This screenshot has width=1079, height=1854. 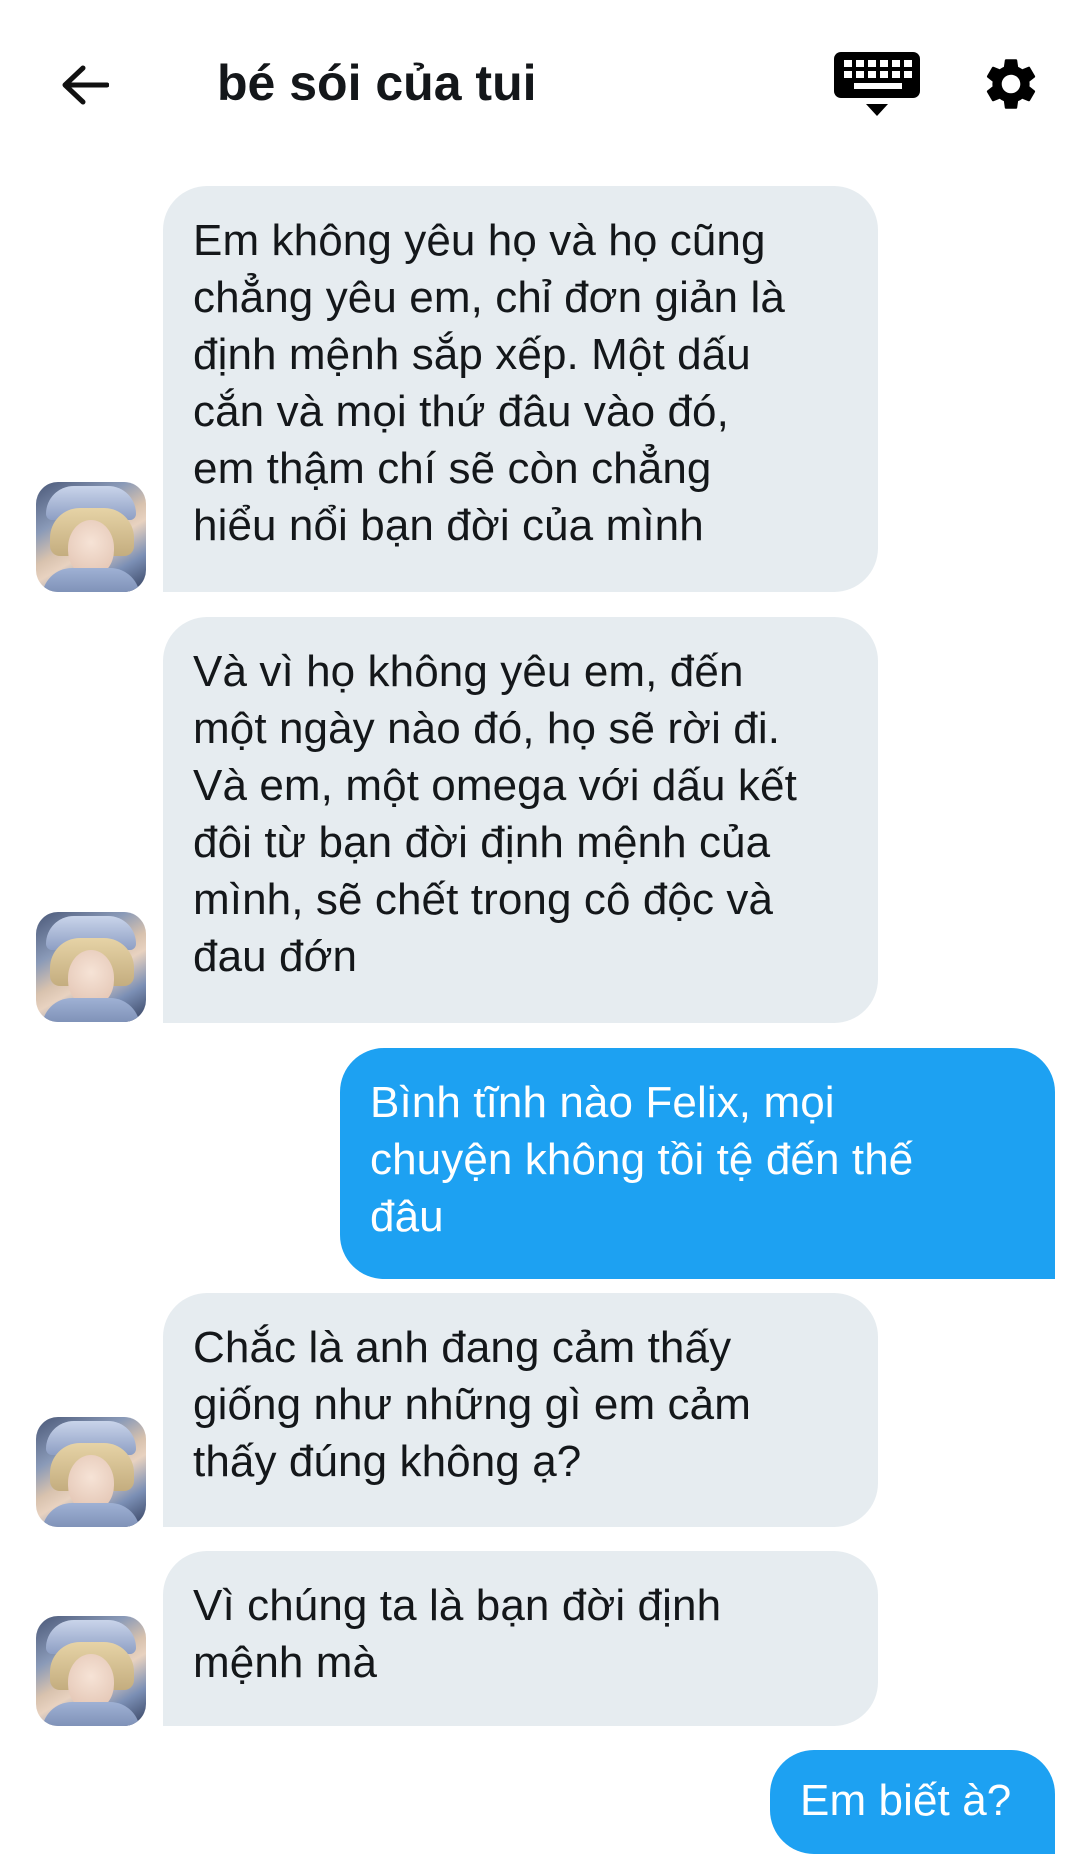 I want to click on chat-header: bé sói của tui, so click(x=539, y=82).